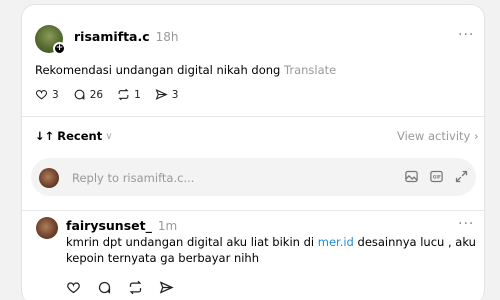  Describe the element at coordinates (106, 94) in the screenshot. I see `post-actions: 3 26 1 3` at that location.